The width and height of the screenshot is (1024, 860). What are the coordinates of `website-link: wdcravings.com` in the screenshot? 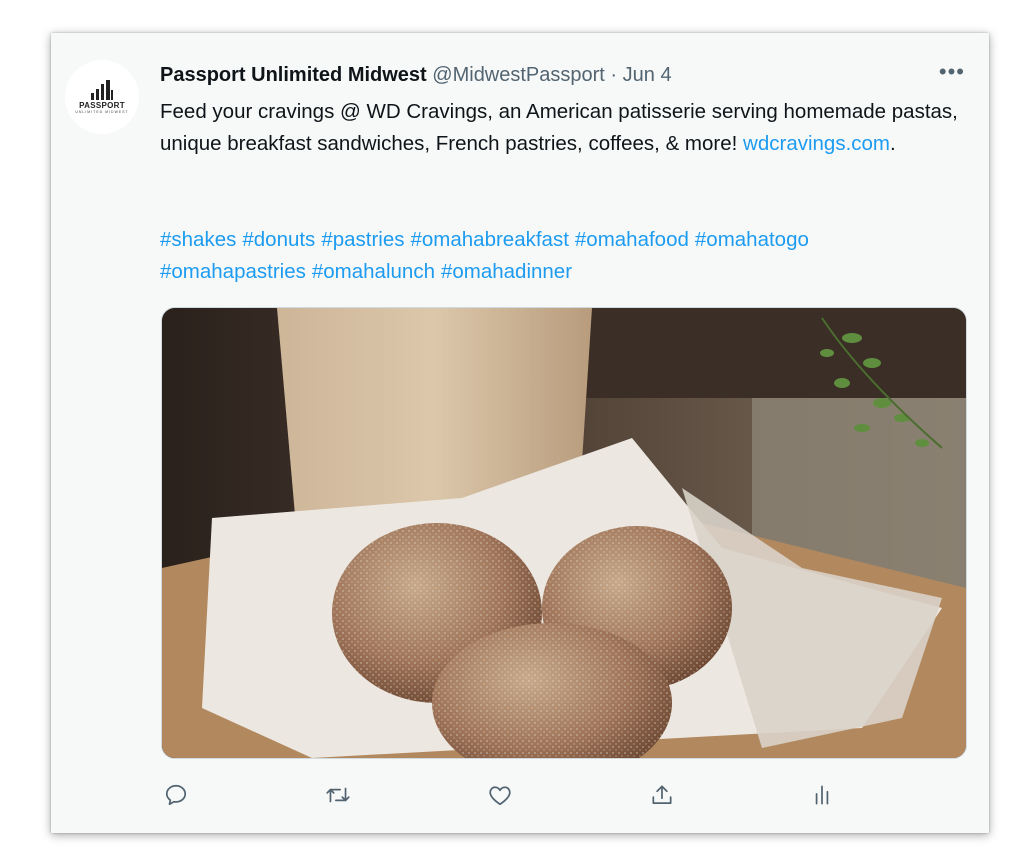 It's located at (816, 143).